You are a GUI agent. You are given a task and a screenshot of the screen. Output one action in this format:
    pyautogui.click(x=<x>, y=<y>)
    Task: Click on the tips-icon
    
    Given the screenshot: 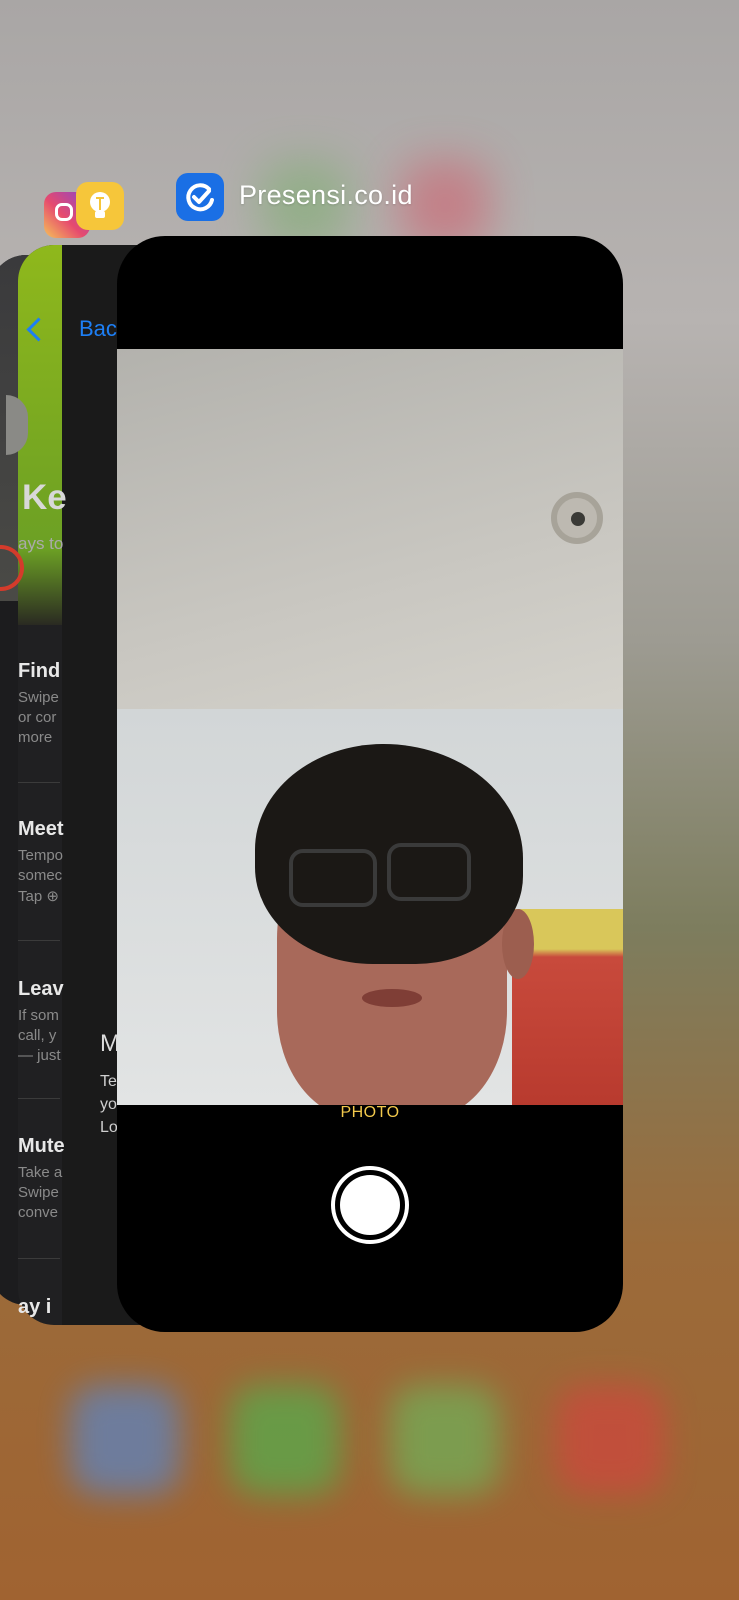 What is the action you would take?
    pyautogui.click(x=100, y=206)
    